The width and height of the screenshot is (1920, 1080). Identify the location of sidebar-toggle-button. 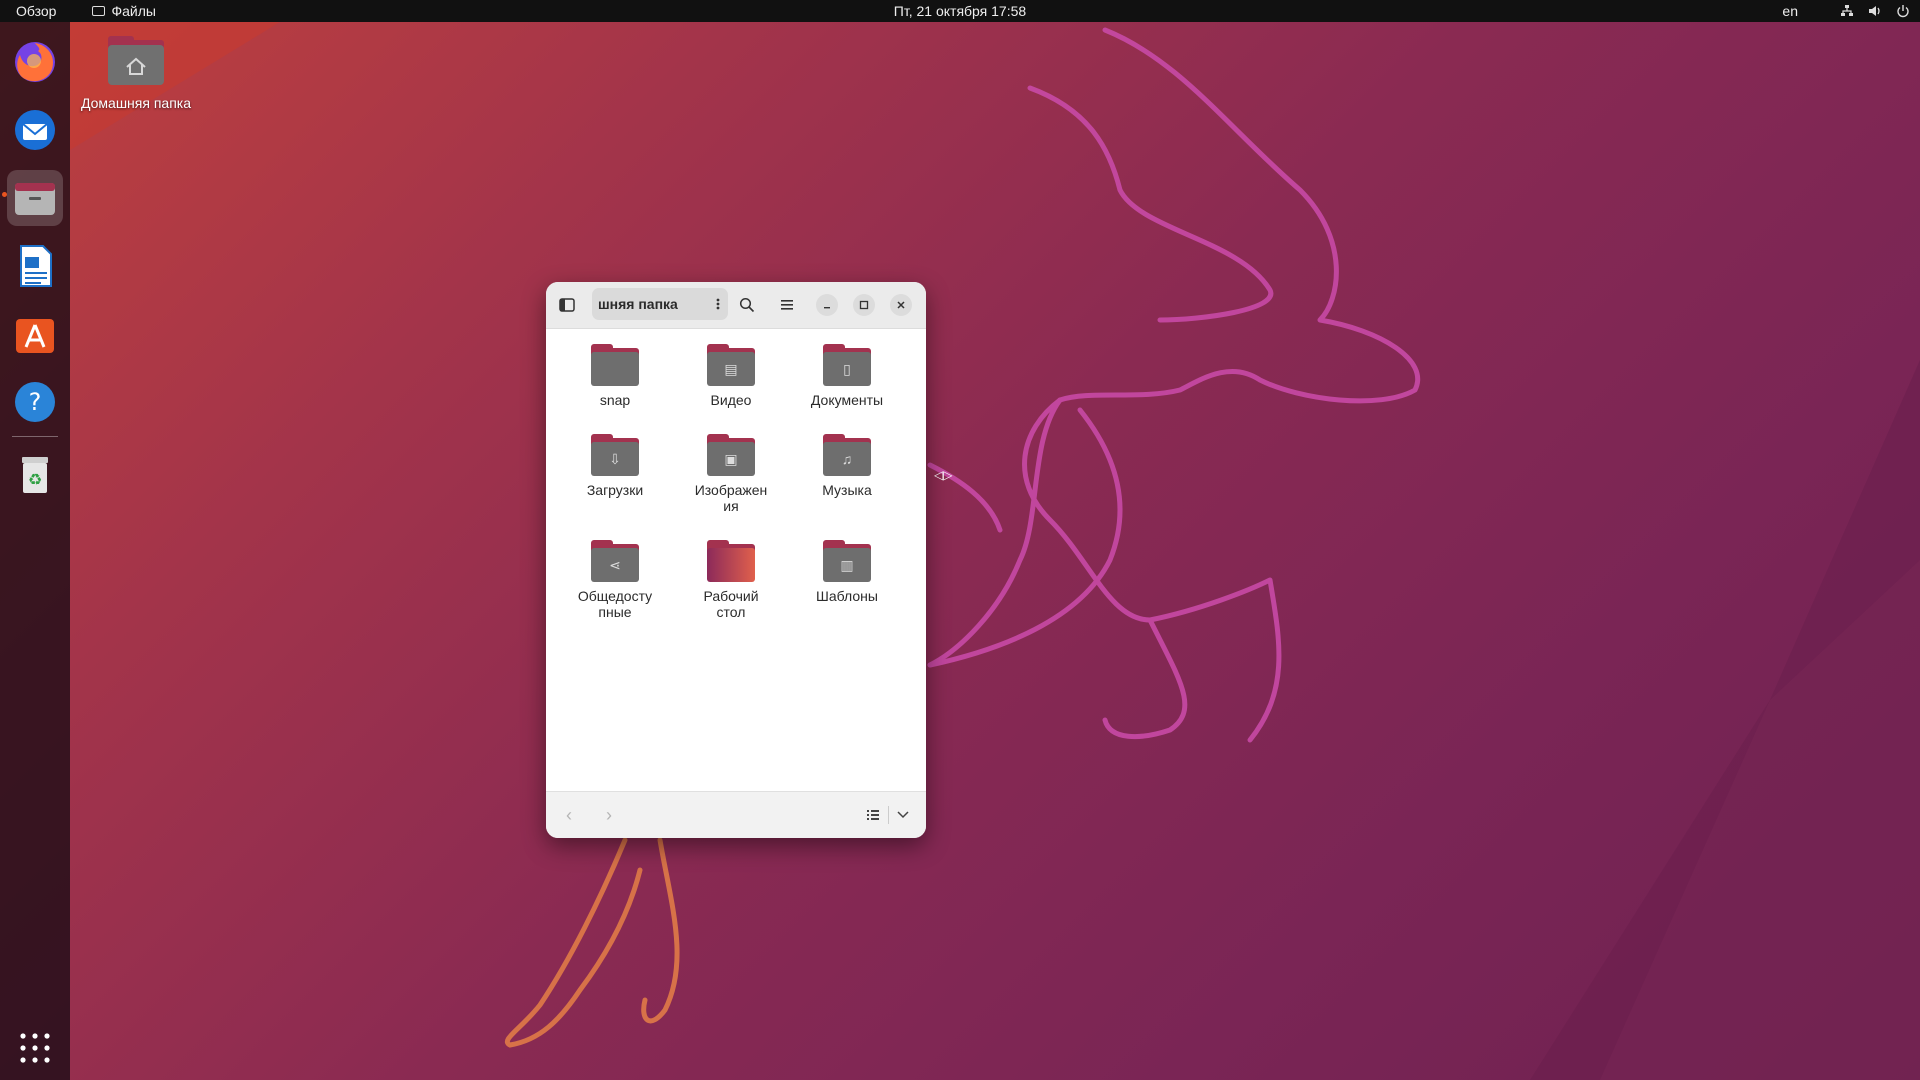
(567, 305).